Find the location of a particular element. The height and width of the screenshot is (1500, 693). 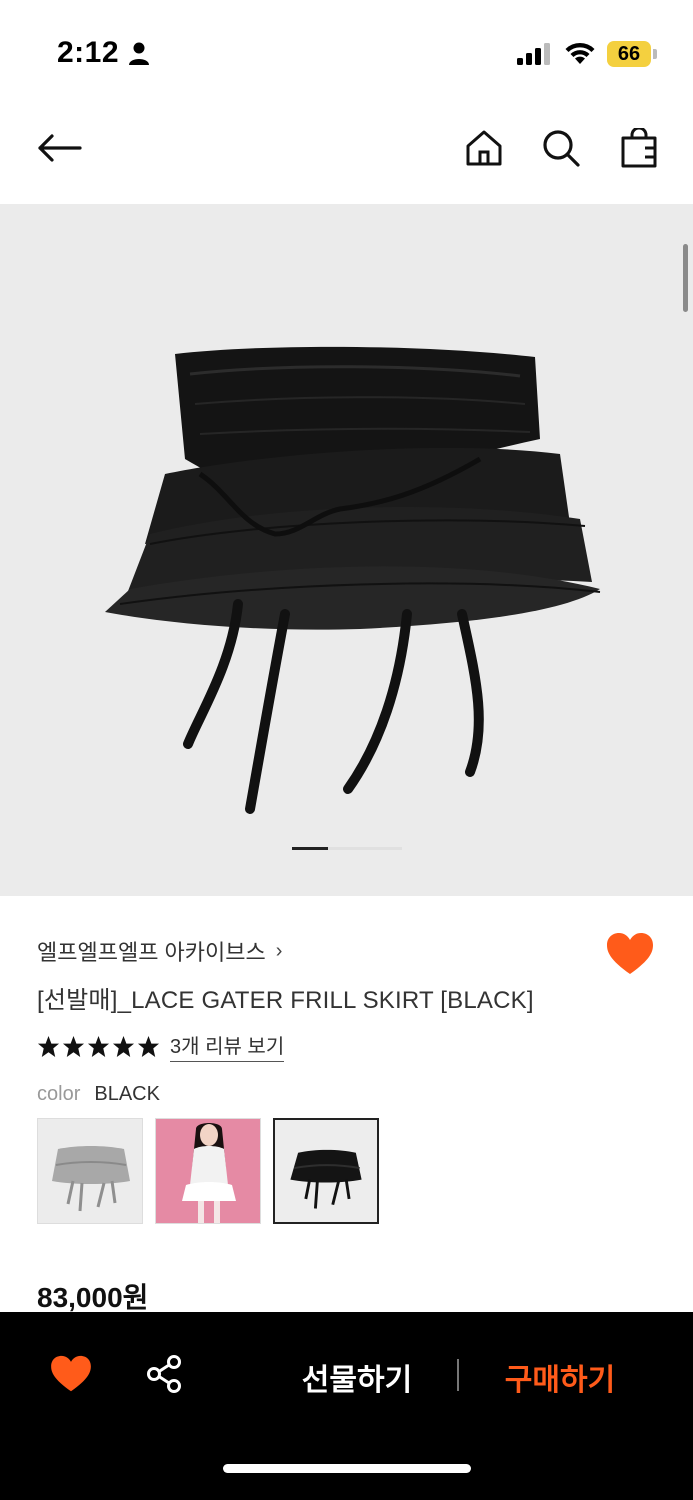

price: 83,000원 is located at coordinates (93, 1297).